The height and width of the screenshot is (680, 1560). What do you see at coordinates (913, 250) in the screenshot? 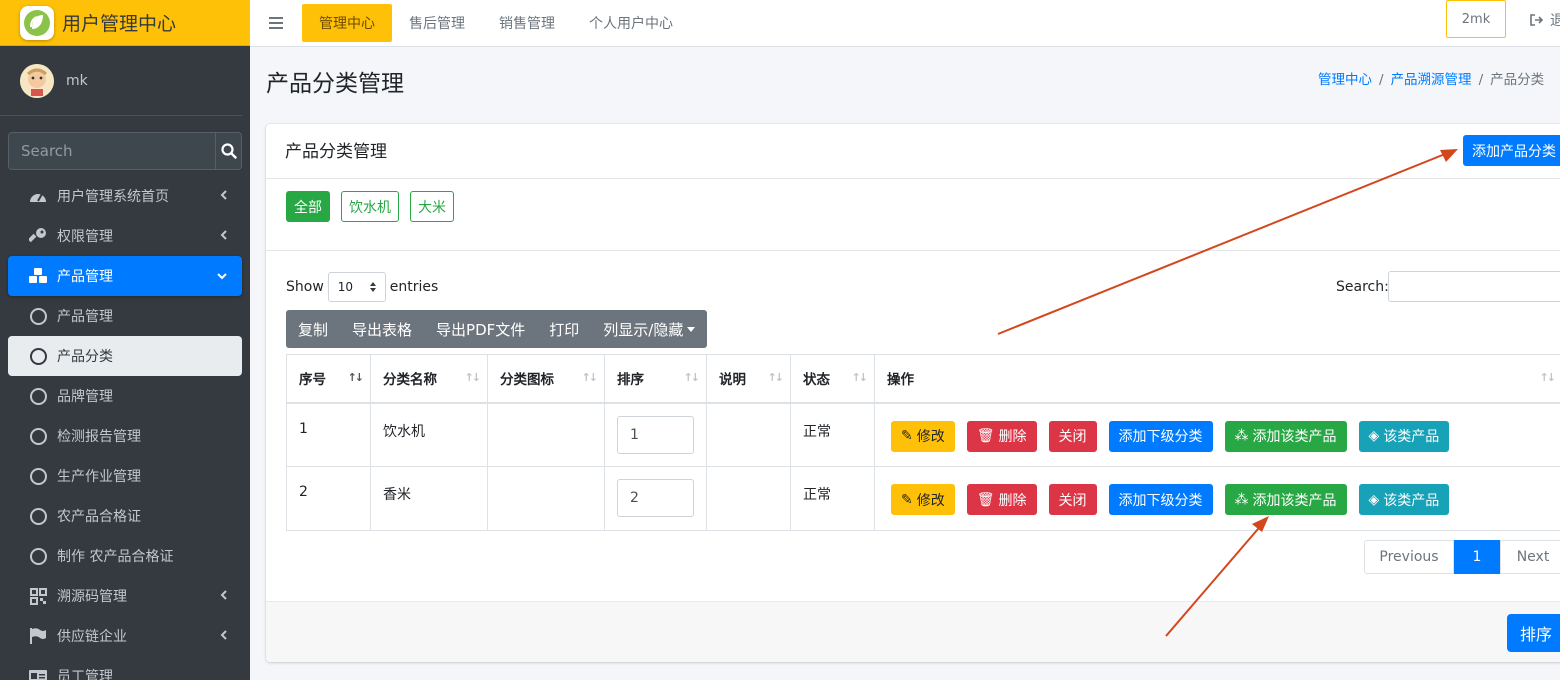
I see `divider` at bounding box center [913, 250].